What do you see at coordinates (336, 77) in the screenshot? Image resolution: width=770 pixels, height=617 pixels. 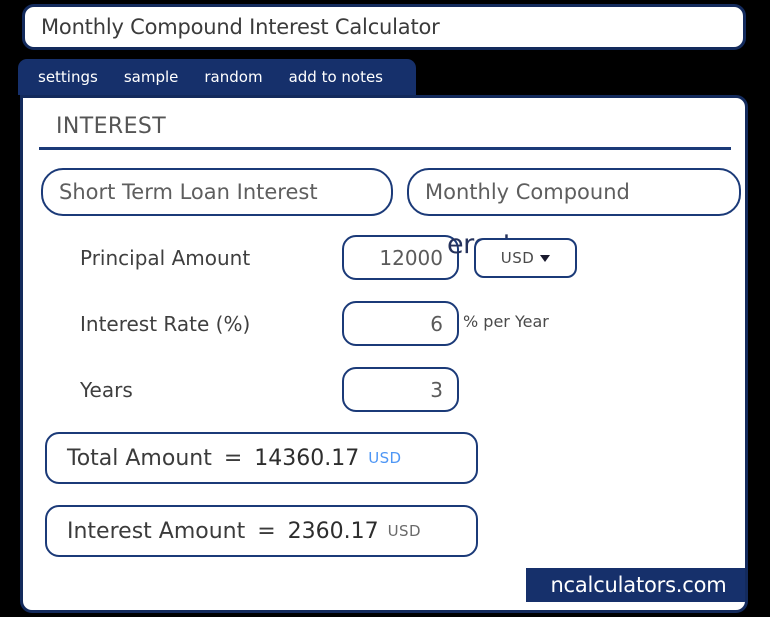 I see `tab-add-to-notes: add to notes` at bounding box center [336, 77].